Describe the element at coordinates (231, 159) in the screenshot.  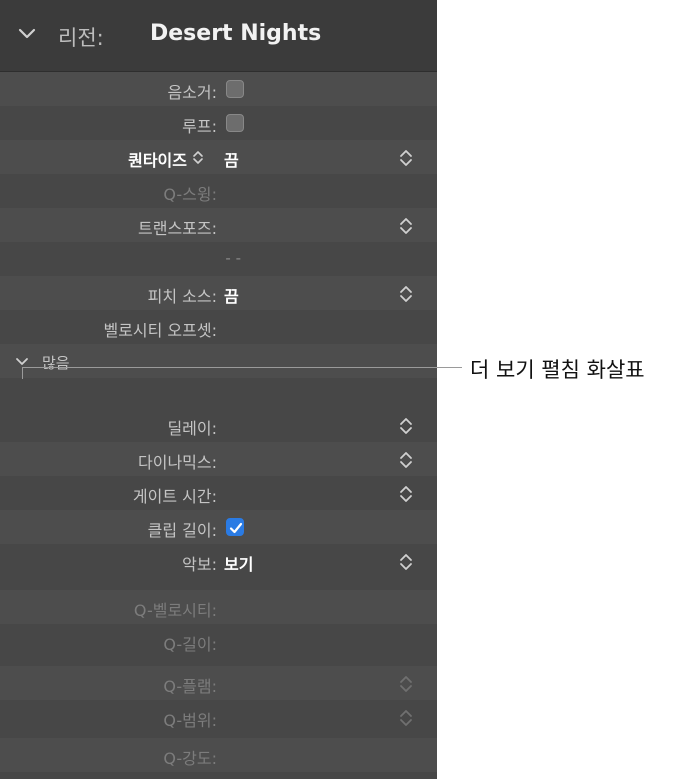
I see `quantize-value: 끔` at that location.